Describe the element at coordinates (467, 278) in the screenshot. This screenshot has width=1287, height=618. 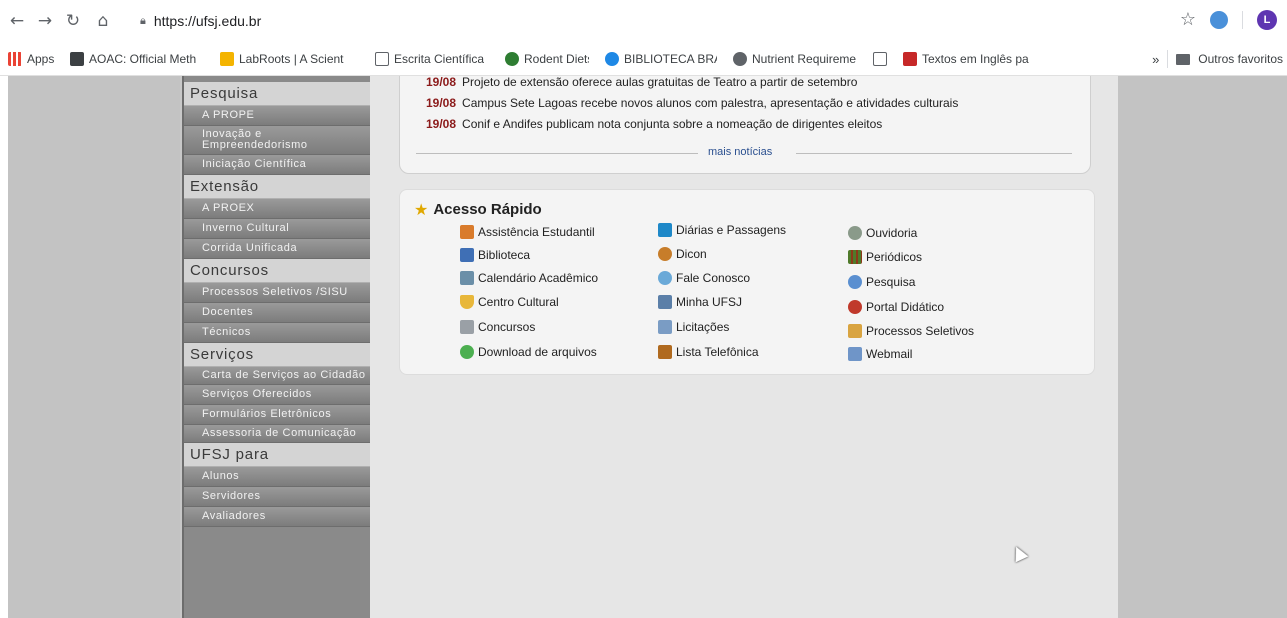
I see `calendar-icon` at that location.